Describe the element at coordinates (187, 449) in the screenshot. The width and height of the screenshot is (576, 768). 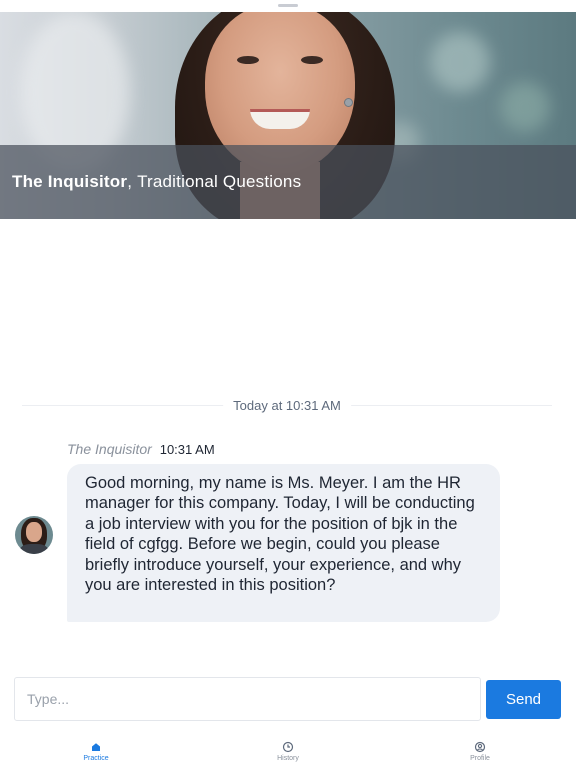
I see `message-time: 10:31 AM` at that location.